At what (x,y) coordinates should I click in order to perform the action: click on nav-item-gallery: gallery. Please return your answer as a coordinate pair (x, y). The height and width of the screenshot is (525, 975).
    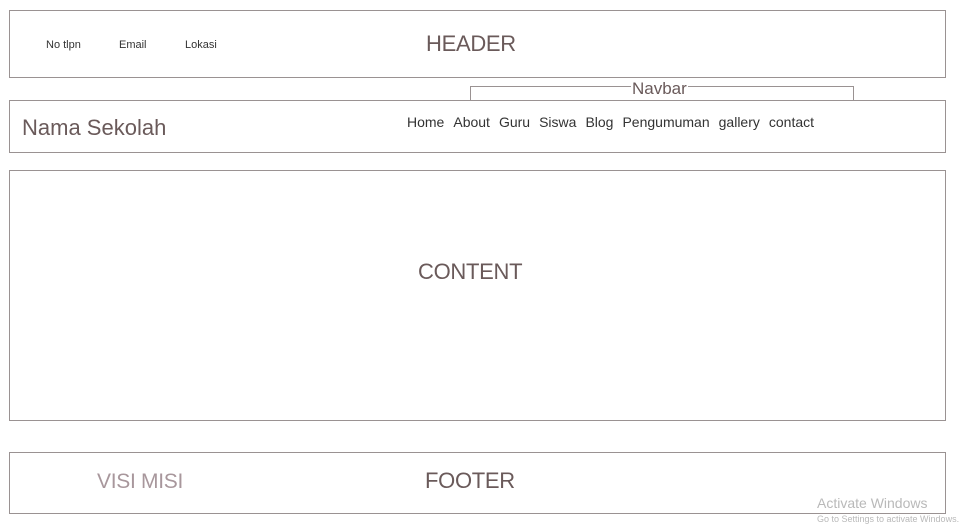
    Looking at the image, I should click on (739, 122).